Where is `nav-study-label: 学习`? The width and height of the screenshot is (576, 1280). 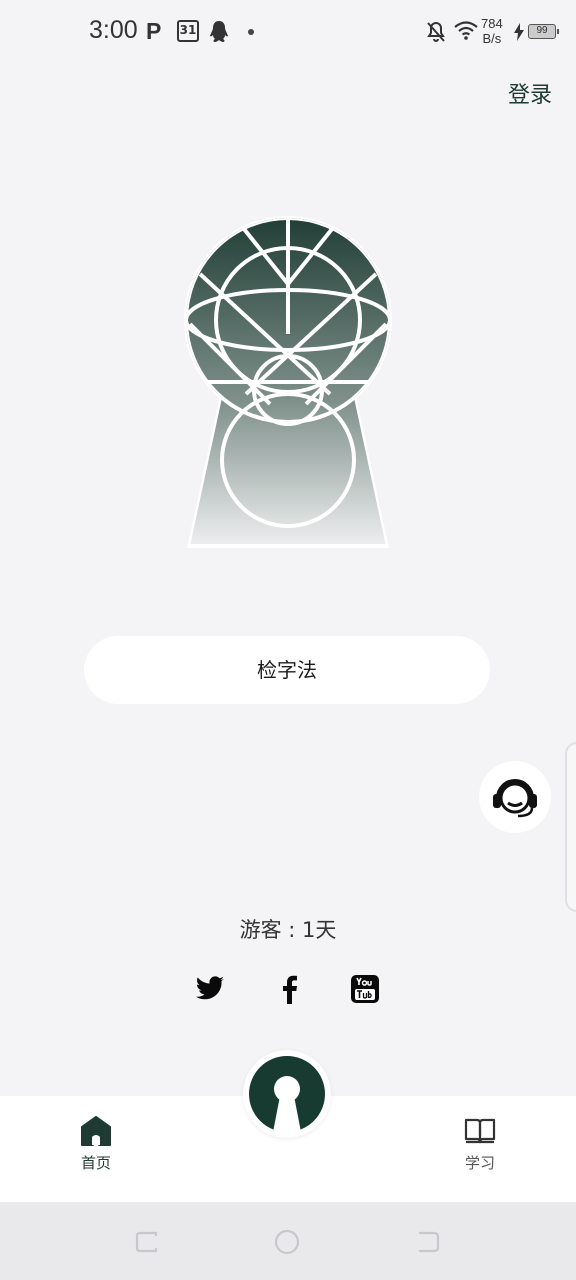 nav-study-label: 学习 is located at coordinates (479, 1163).